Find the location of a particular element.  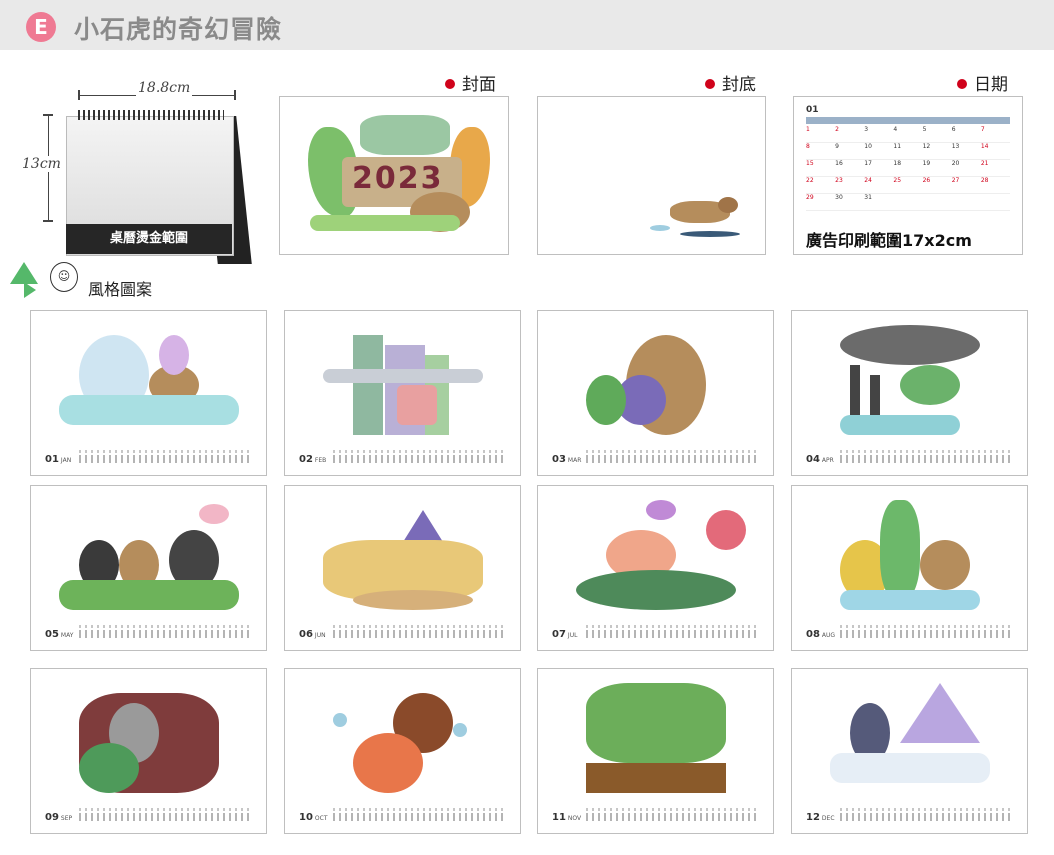

width-dimension: 18.8cm is located at coordinates (157, 90).